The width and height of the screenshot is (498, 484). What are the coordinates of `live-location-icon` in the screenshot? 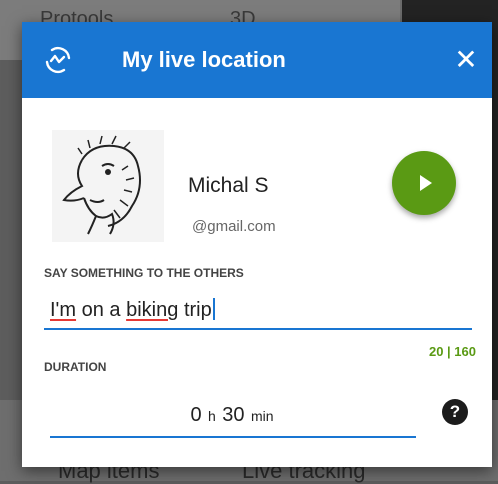 It's located at (58, 60).